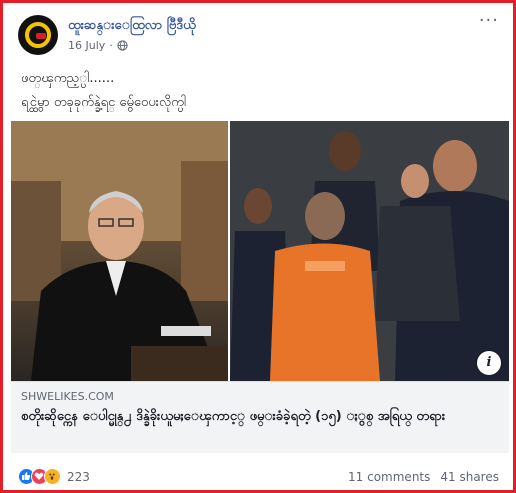 The width and height of the screenshot is (516, 493). I want to click on avatar-logo-mark, so click(41, 36).